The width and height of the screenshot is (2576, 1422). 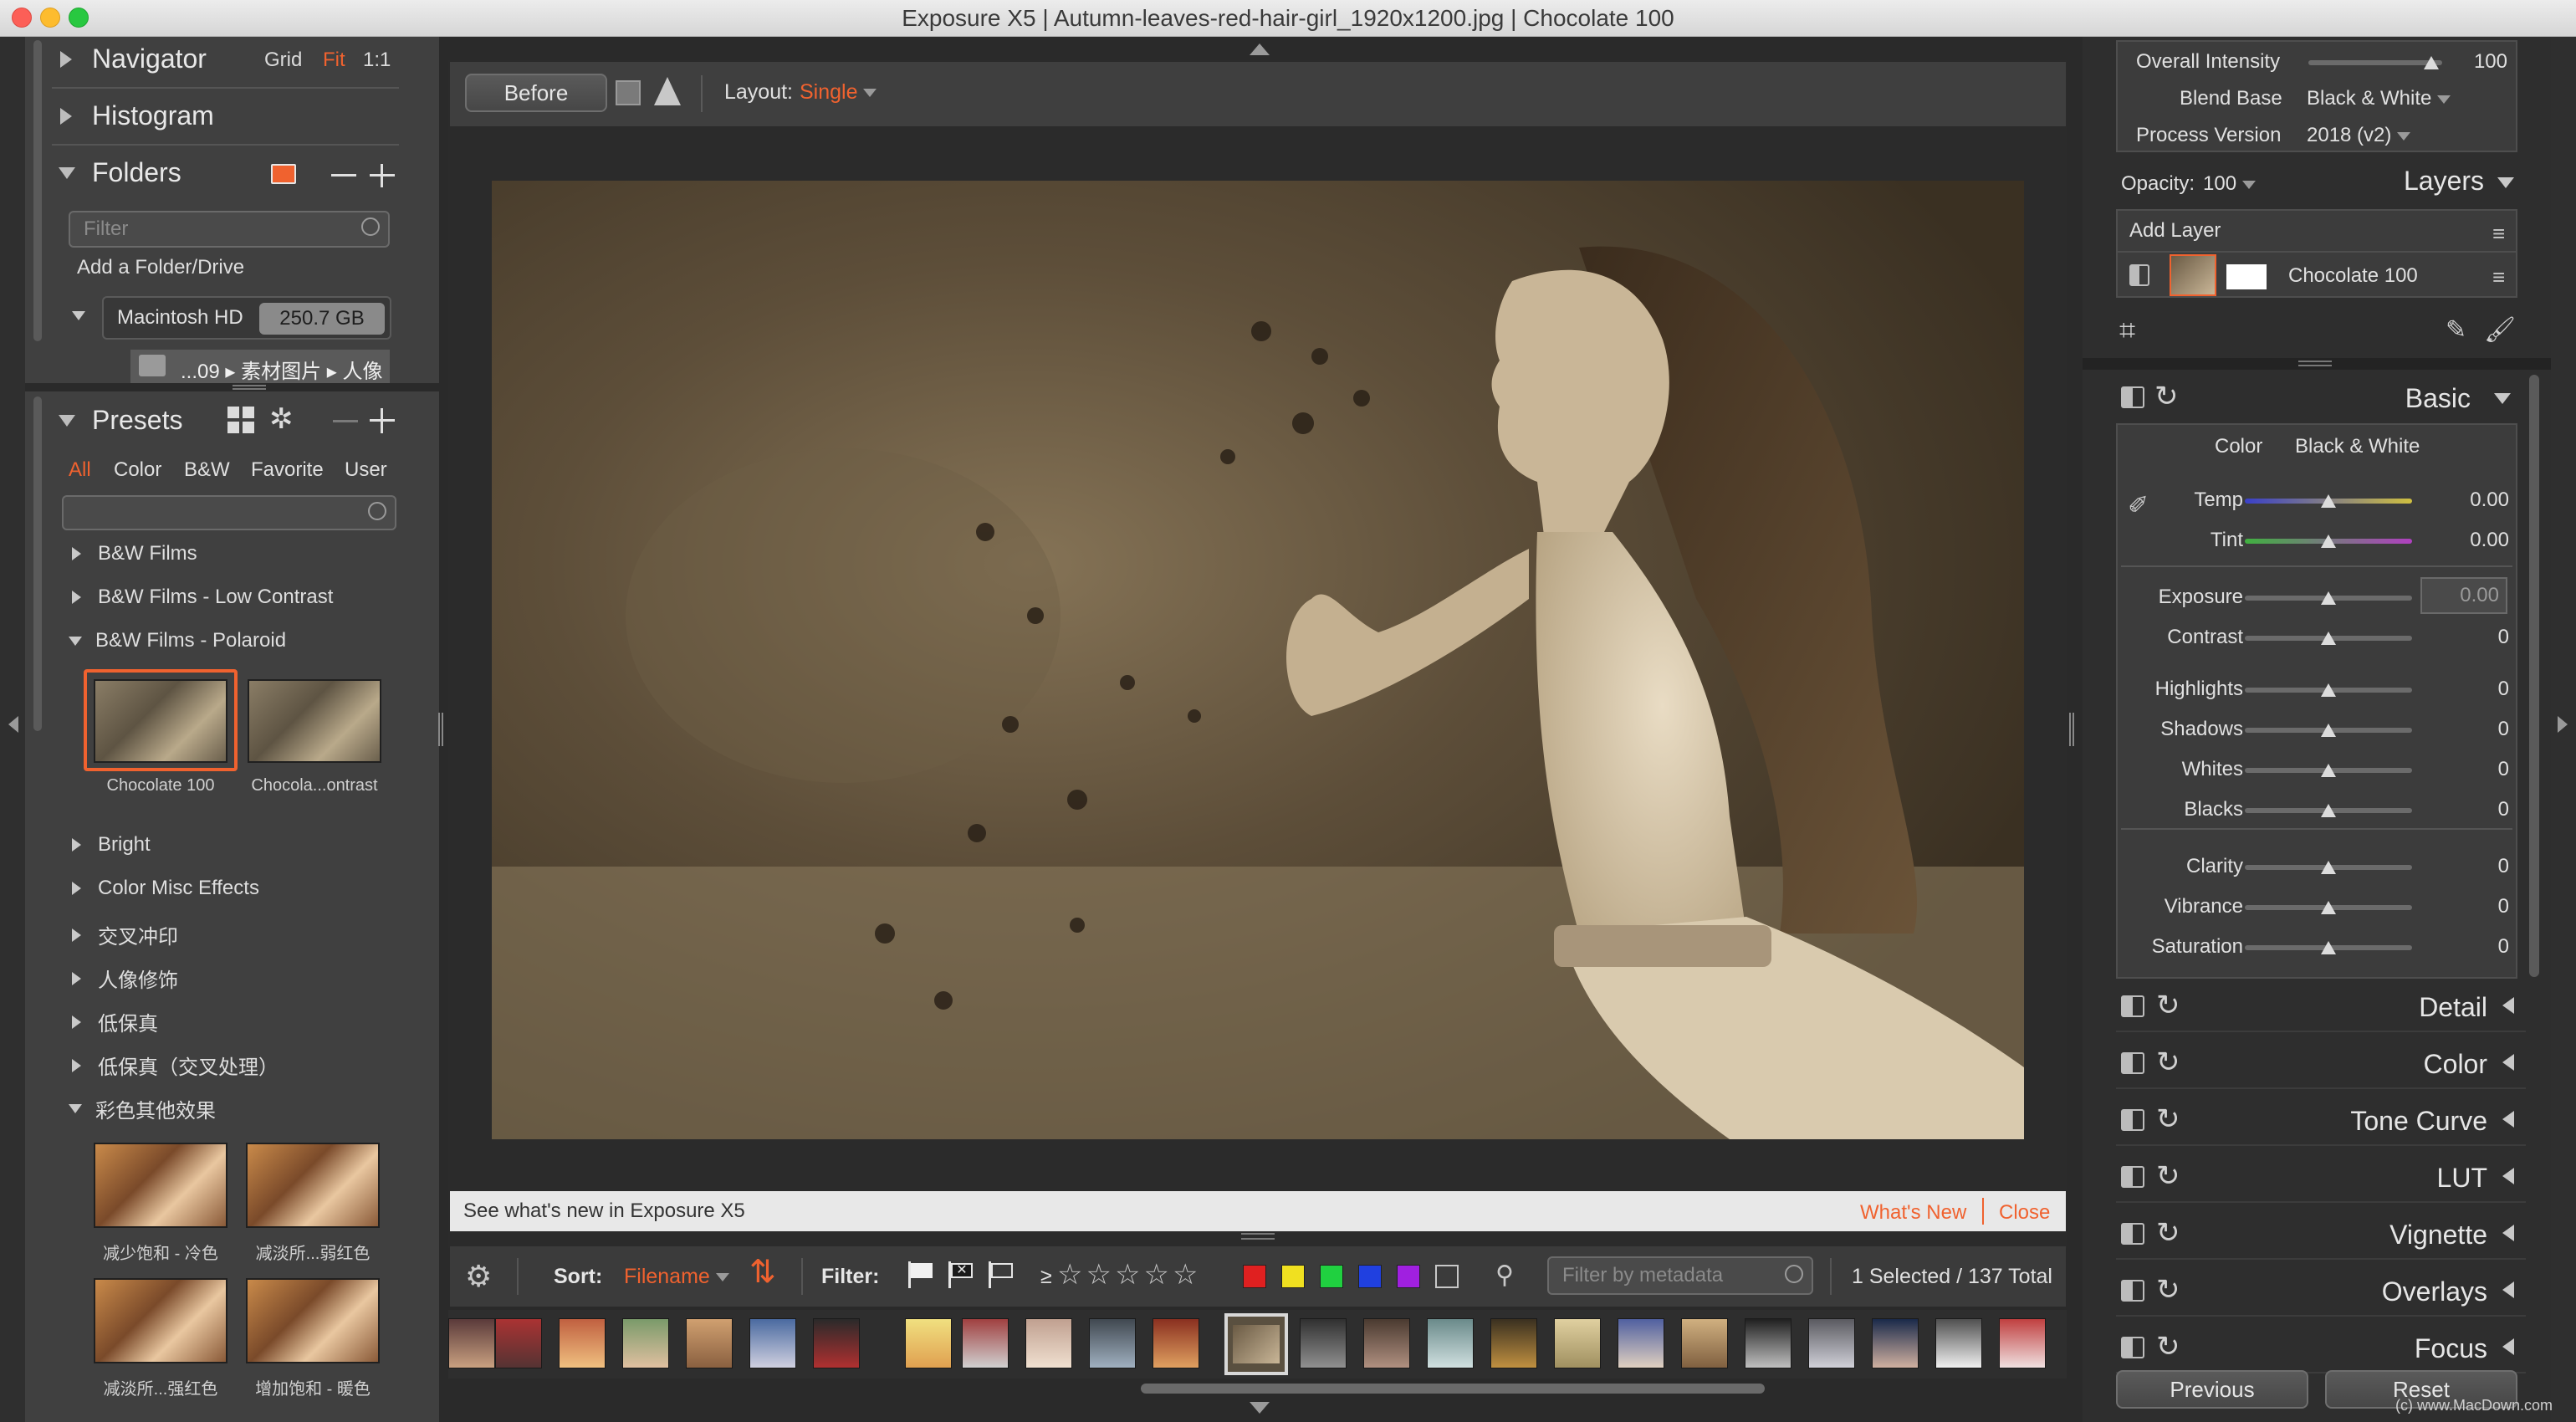 What do you see at coordinates (536, 93) in the screenshot?
I see `before-button: Before` at bounding box center [536, 93].